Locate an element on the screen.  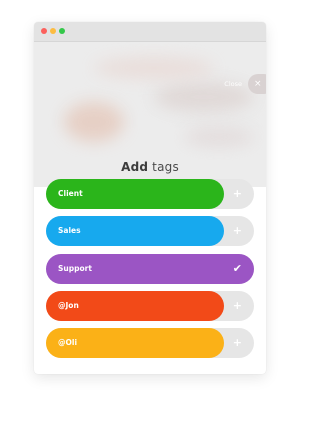
tag-label: @Jon is located at coordinates (68, 305).